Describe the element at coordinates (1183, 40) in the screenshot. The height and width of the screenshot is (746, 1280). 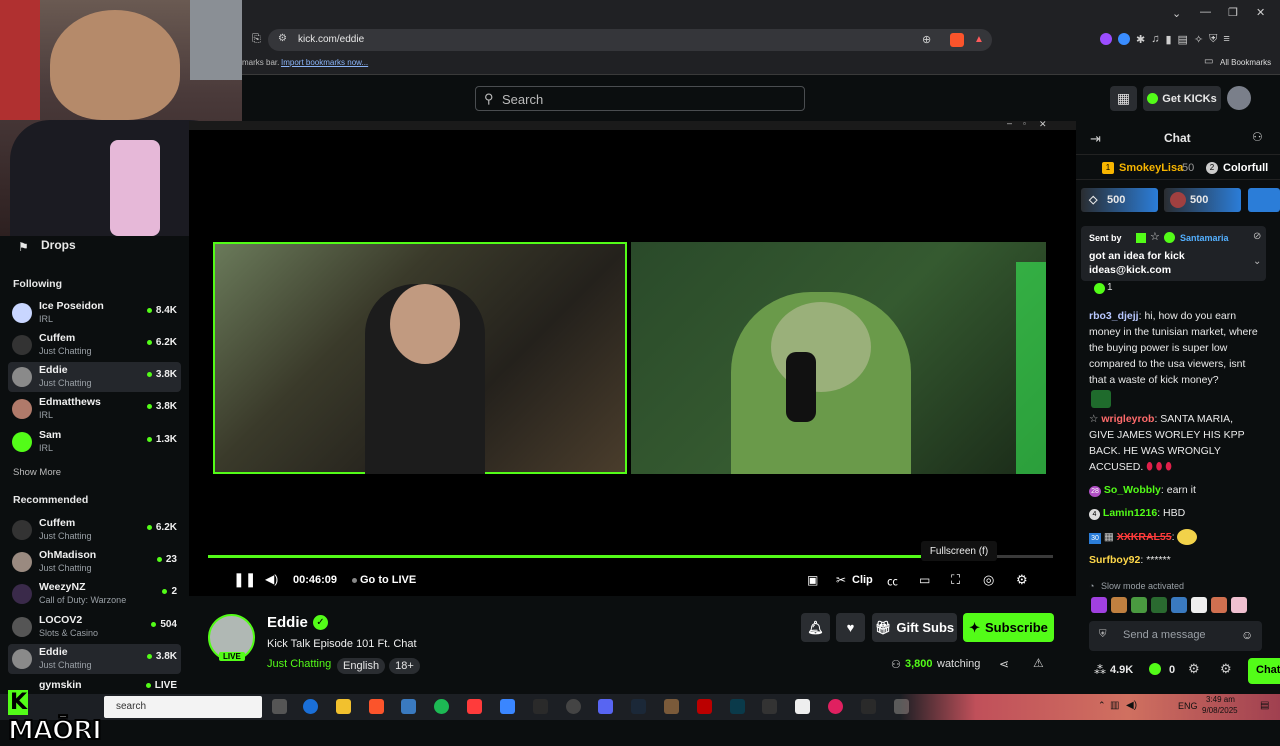
I see `wallet-icon: ▤` at that location.